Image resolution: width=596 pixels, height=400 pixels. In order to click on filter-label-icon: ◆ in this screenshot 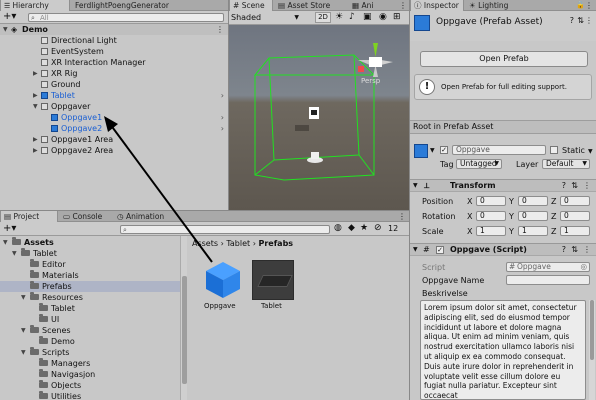, I will do `click(351, 228)`.